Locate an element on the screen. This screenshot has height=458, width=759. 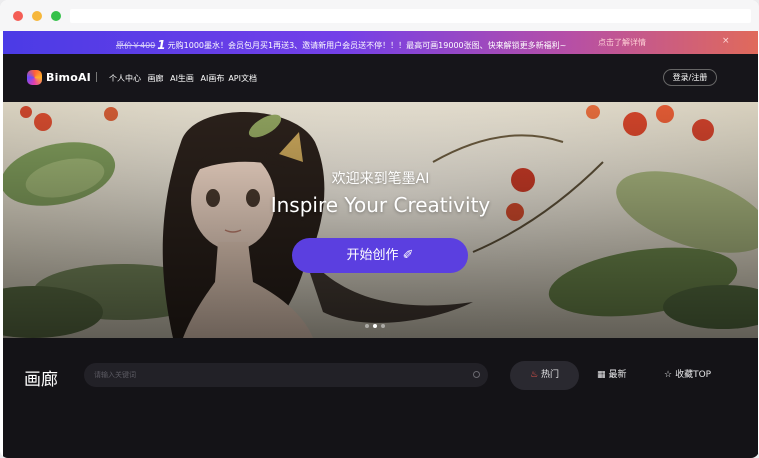
nav-divider is located at coordinates (96, 77).